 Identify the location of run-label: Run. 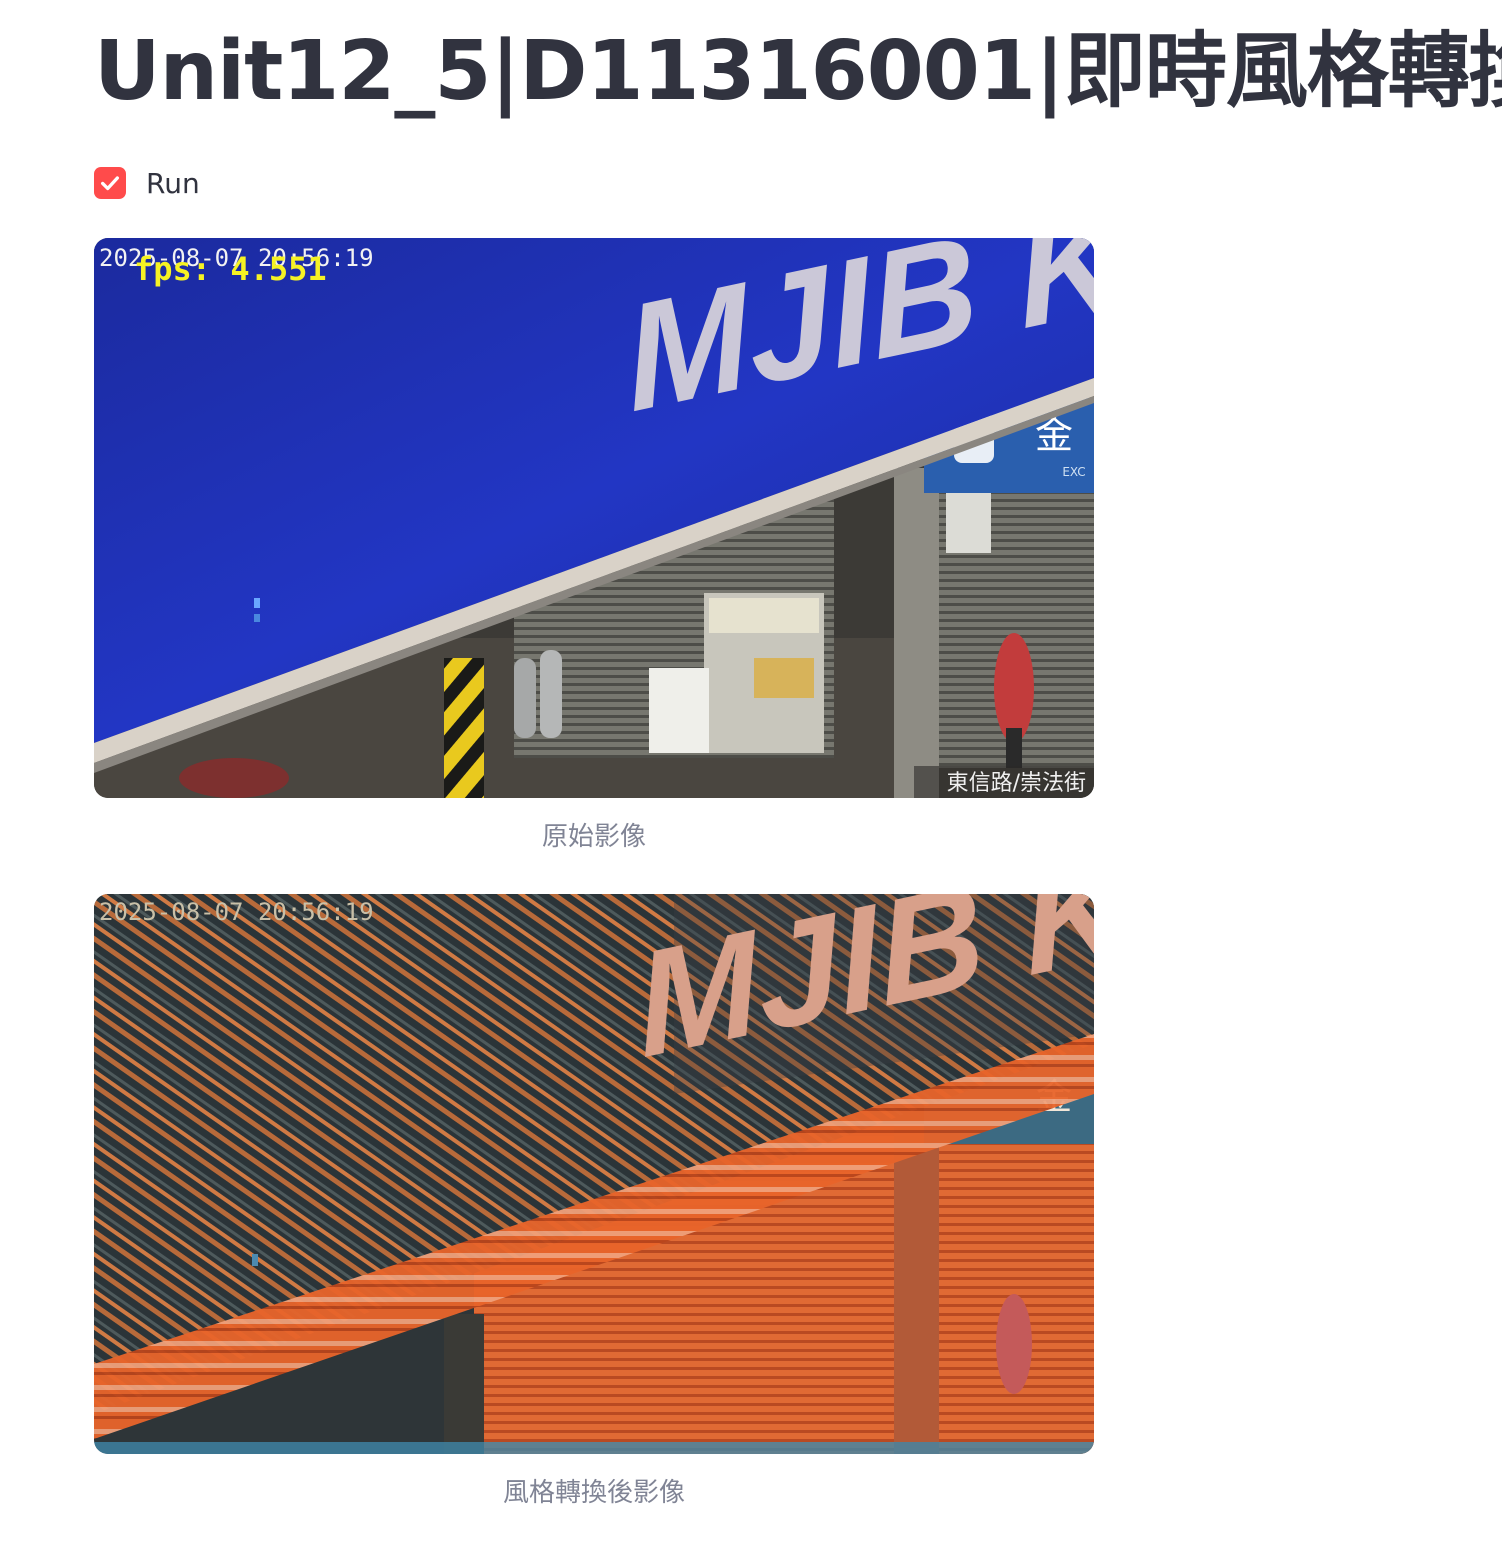
(173, 183).